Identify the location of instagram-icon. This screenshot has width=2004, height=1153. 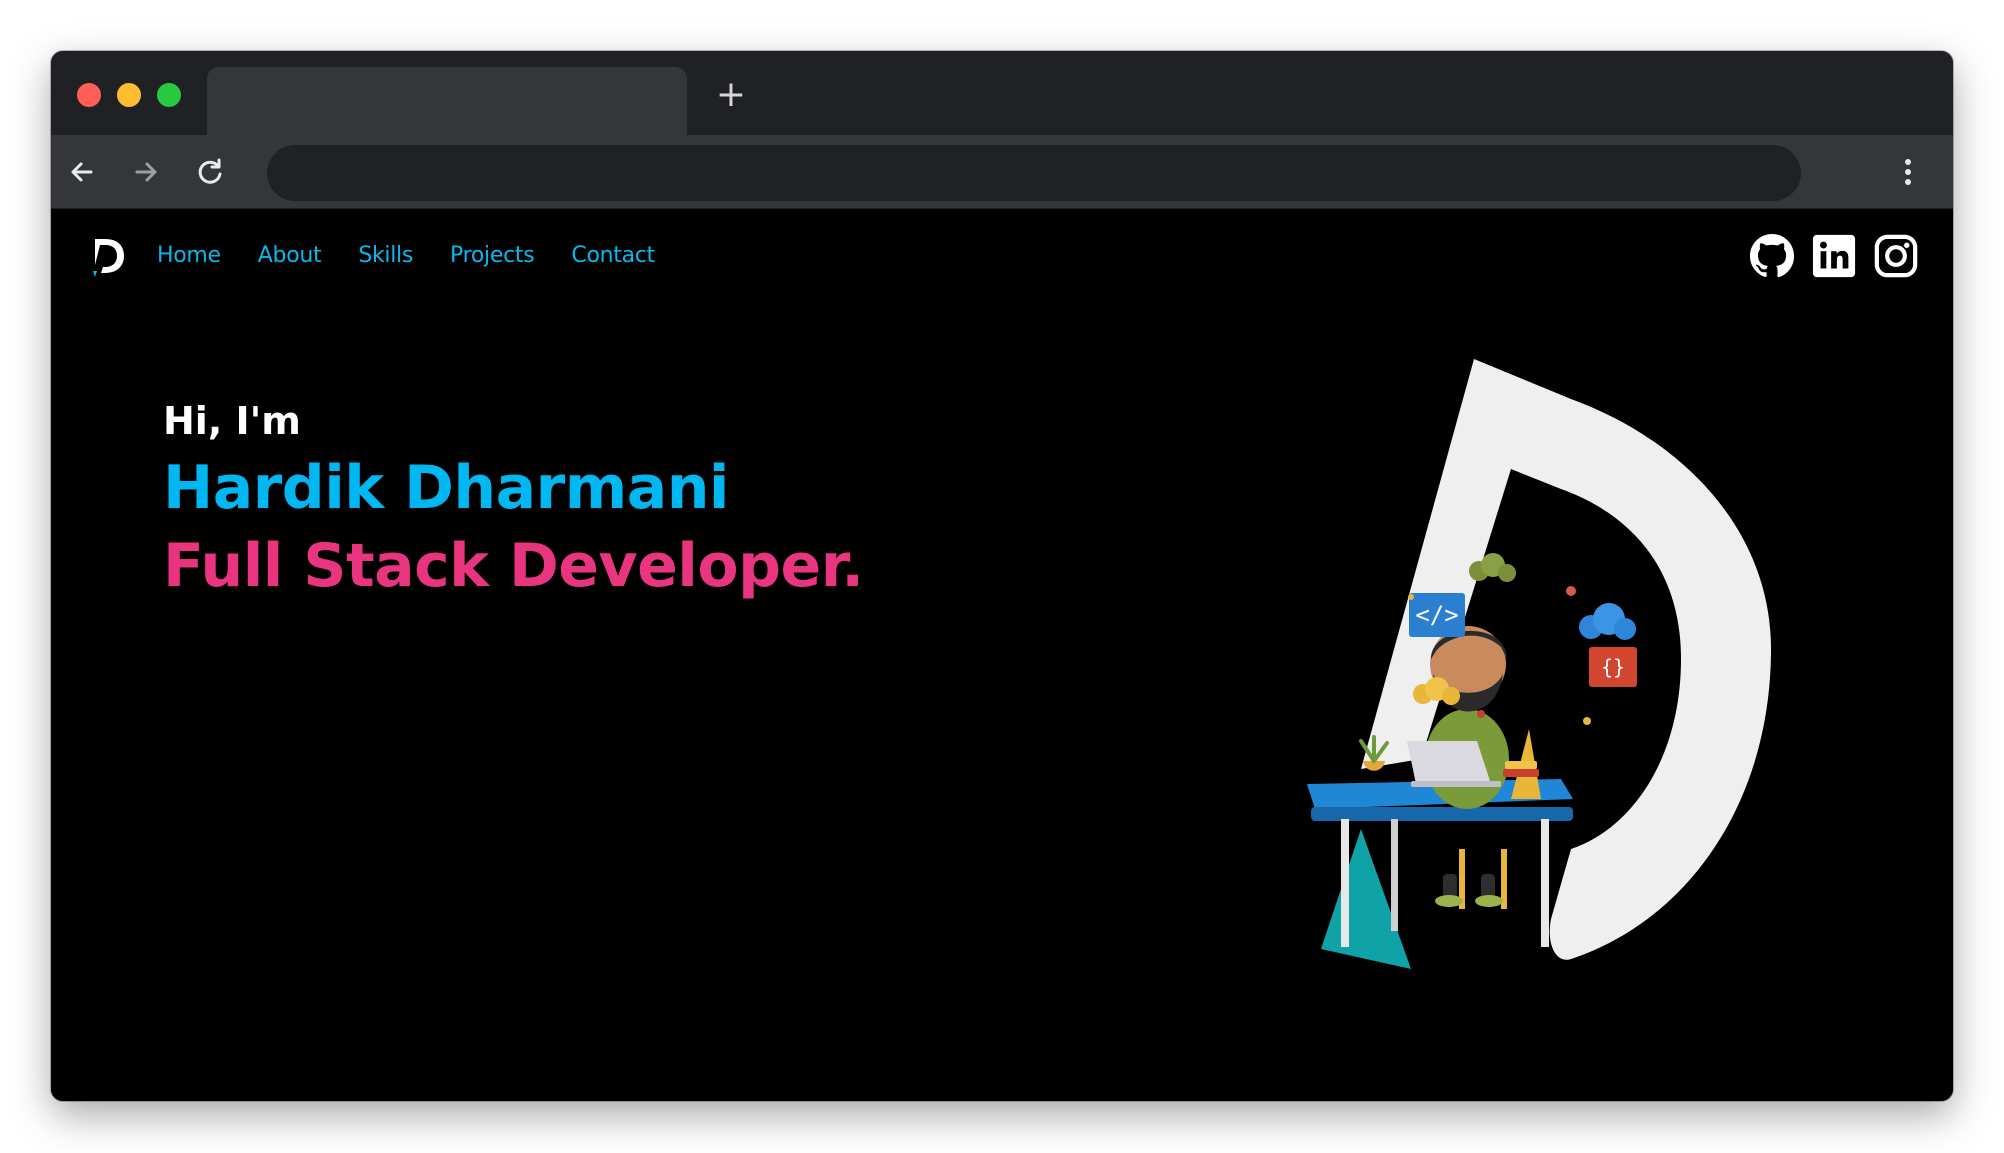
(1896, 256).